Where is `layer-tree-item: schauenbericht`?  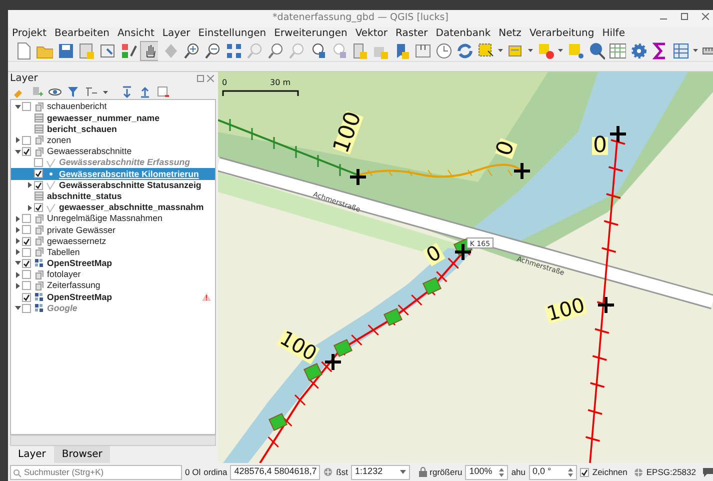 layer-tree-item: schauenbericht is located at coordinates (113, 106).